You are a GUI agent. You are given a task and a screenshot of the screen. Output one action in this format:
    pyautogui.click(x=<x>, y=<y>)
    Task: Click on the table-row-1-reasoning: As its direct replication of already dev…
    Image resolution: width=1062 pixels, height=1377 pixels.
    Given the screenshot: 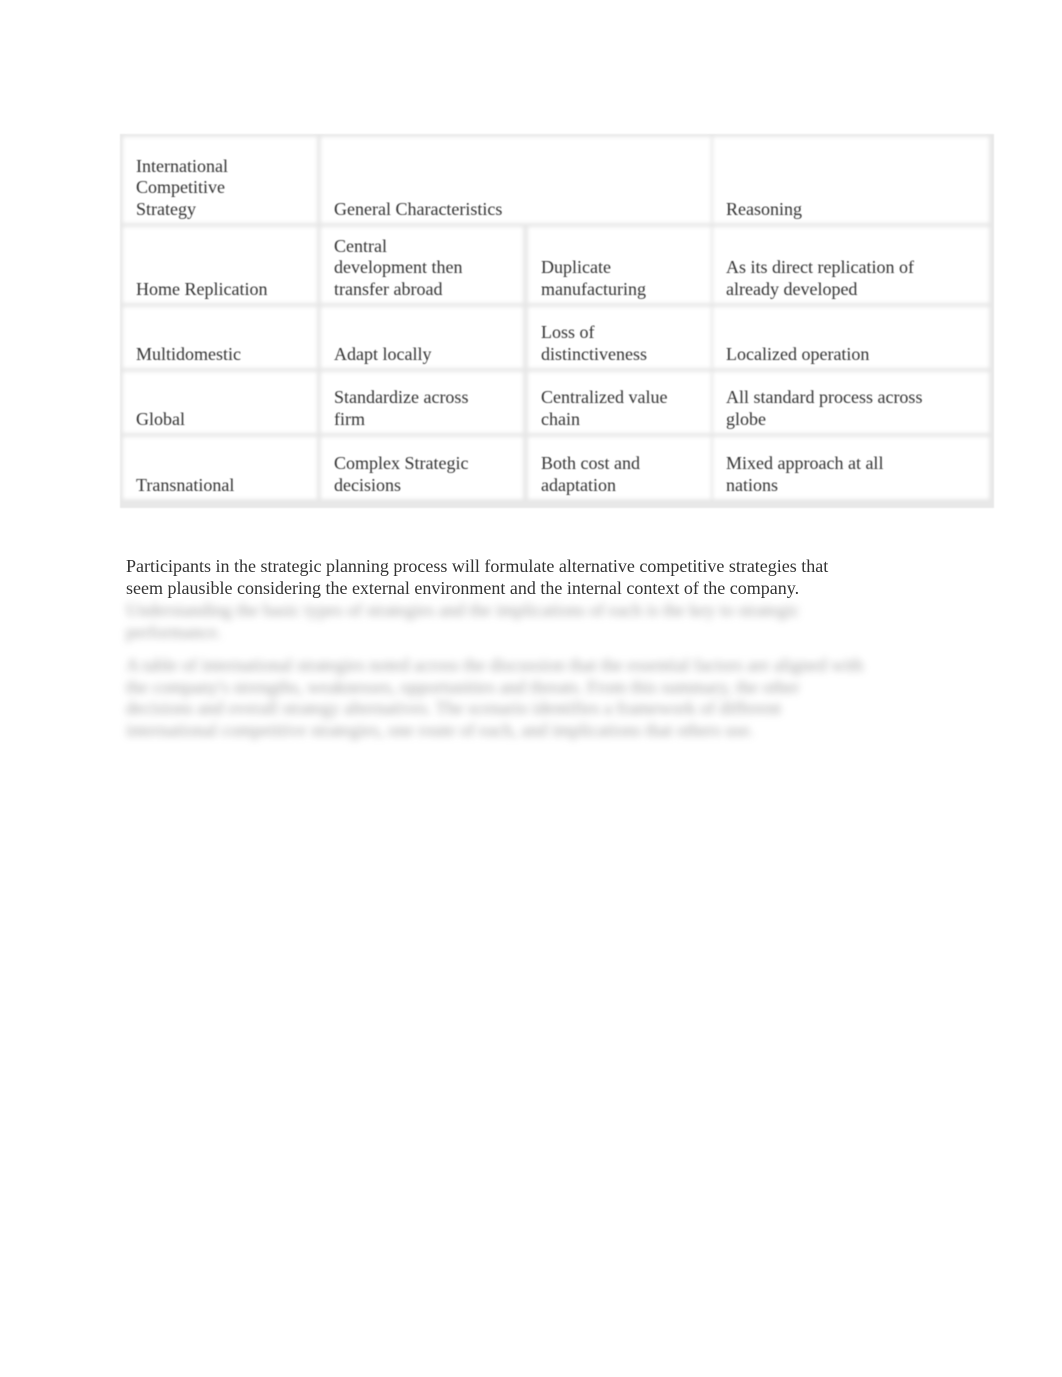 What is the action you would take?
    pyautogui.click(x=851, y=265)
    